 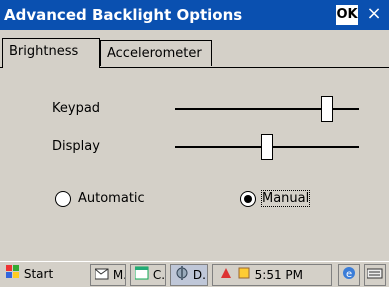 I want to click on ie-button: e, so click(x=349, y=275).